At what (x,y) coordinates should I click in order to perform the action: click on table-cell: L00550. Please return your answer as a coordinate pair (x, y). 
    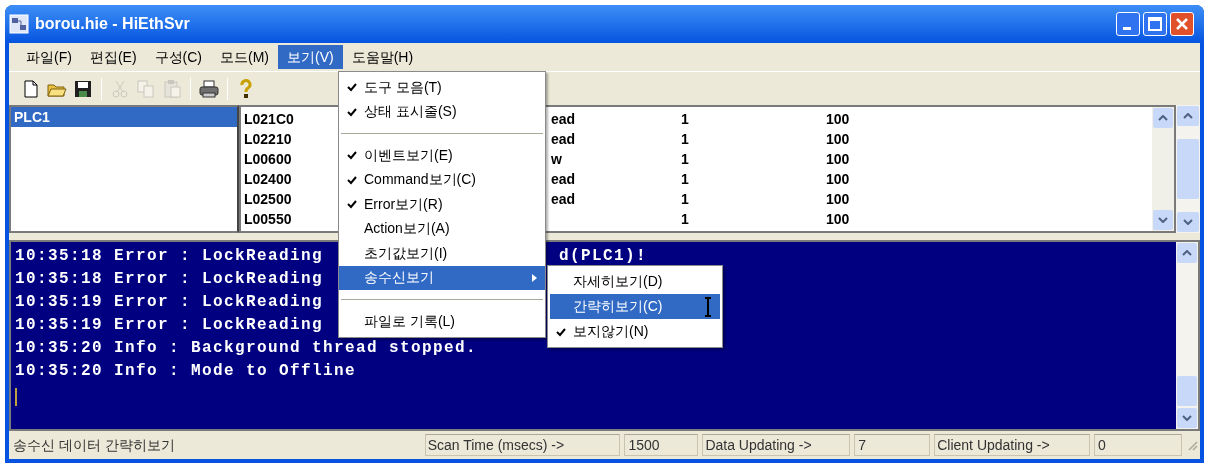
    Looking at the image, I should click on (268, 219).